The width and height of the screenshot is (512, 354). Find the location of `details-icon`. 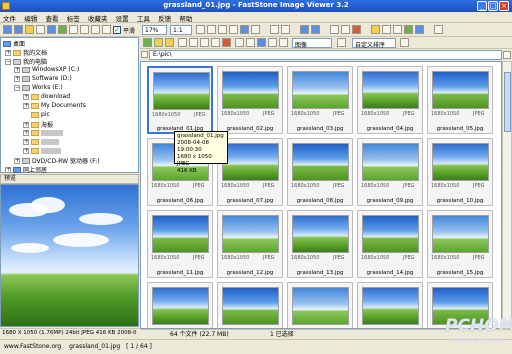

details-icon is located at coordinates (250, 42).